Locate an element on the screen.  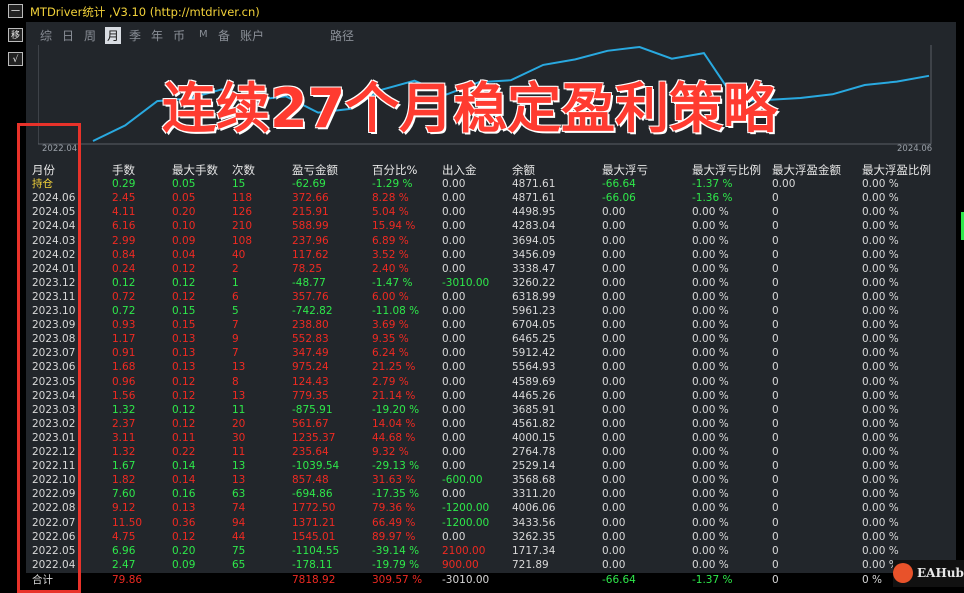
cell-deposit: -600.00 is located at coordinates (462, 480).